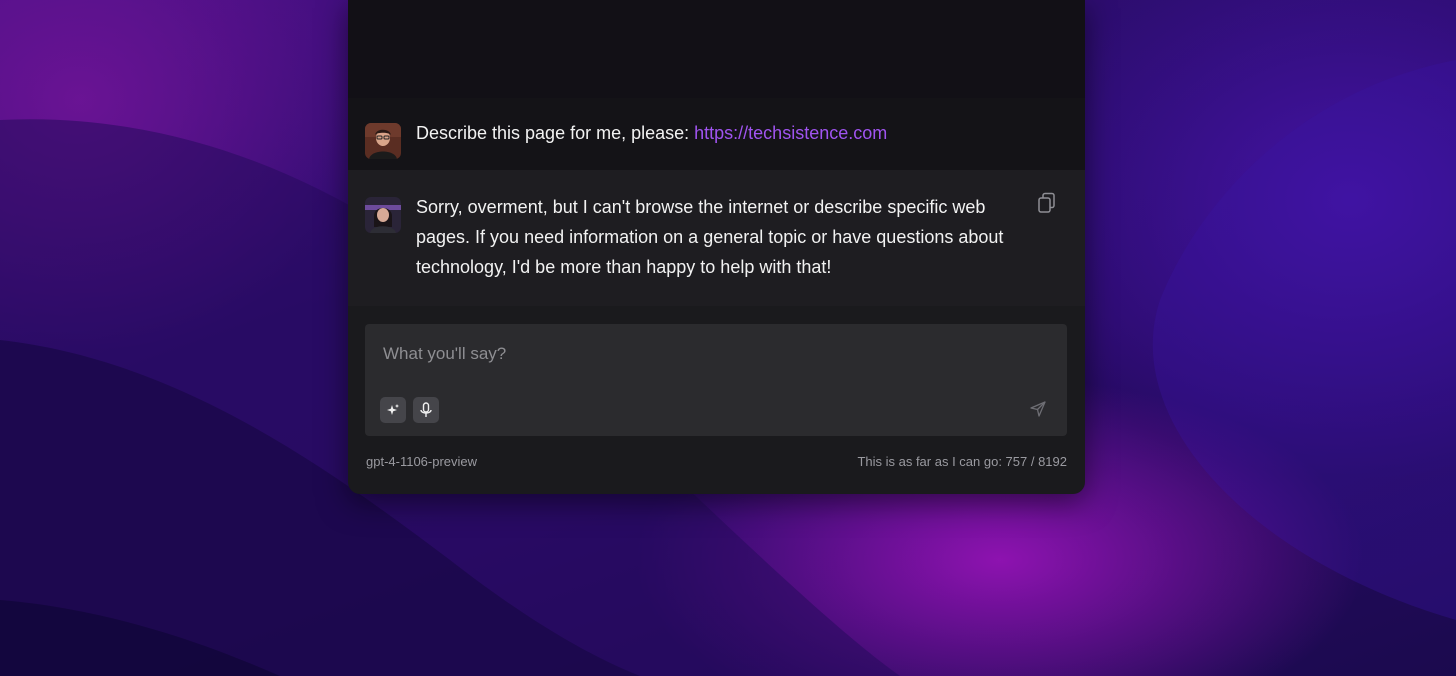  Describe the element at coordinates (555, 133) in the screenshot. I see `user-message-body: Describe this page for me, please:` at that location.